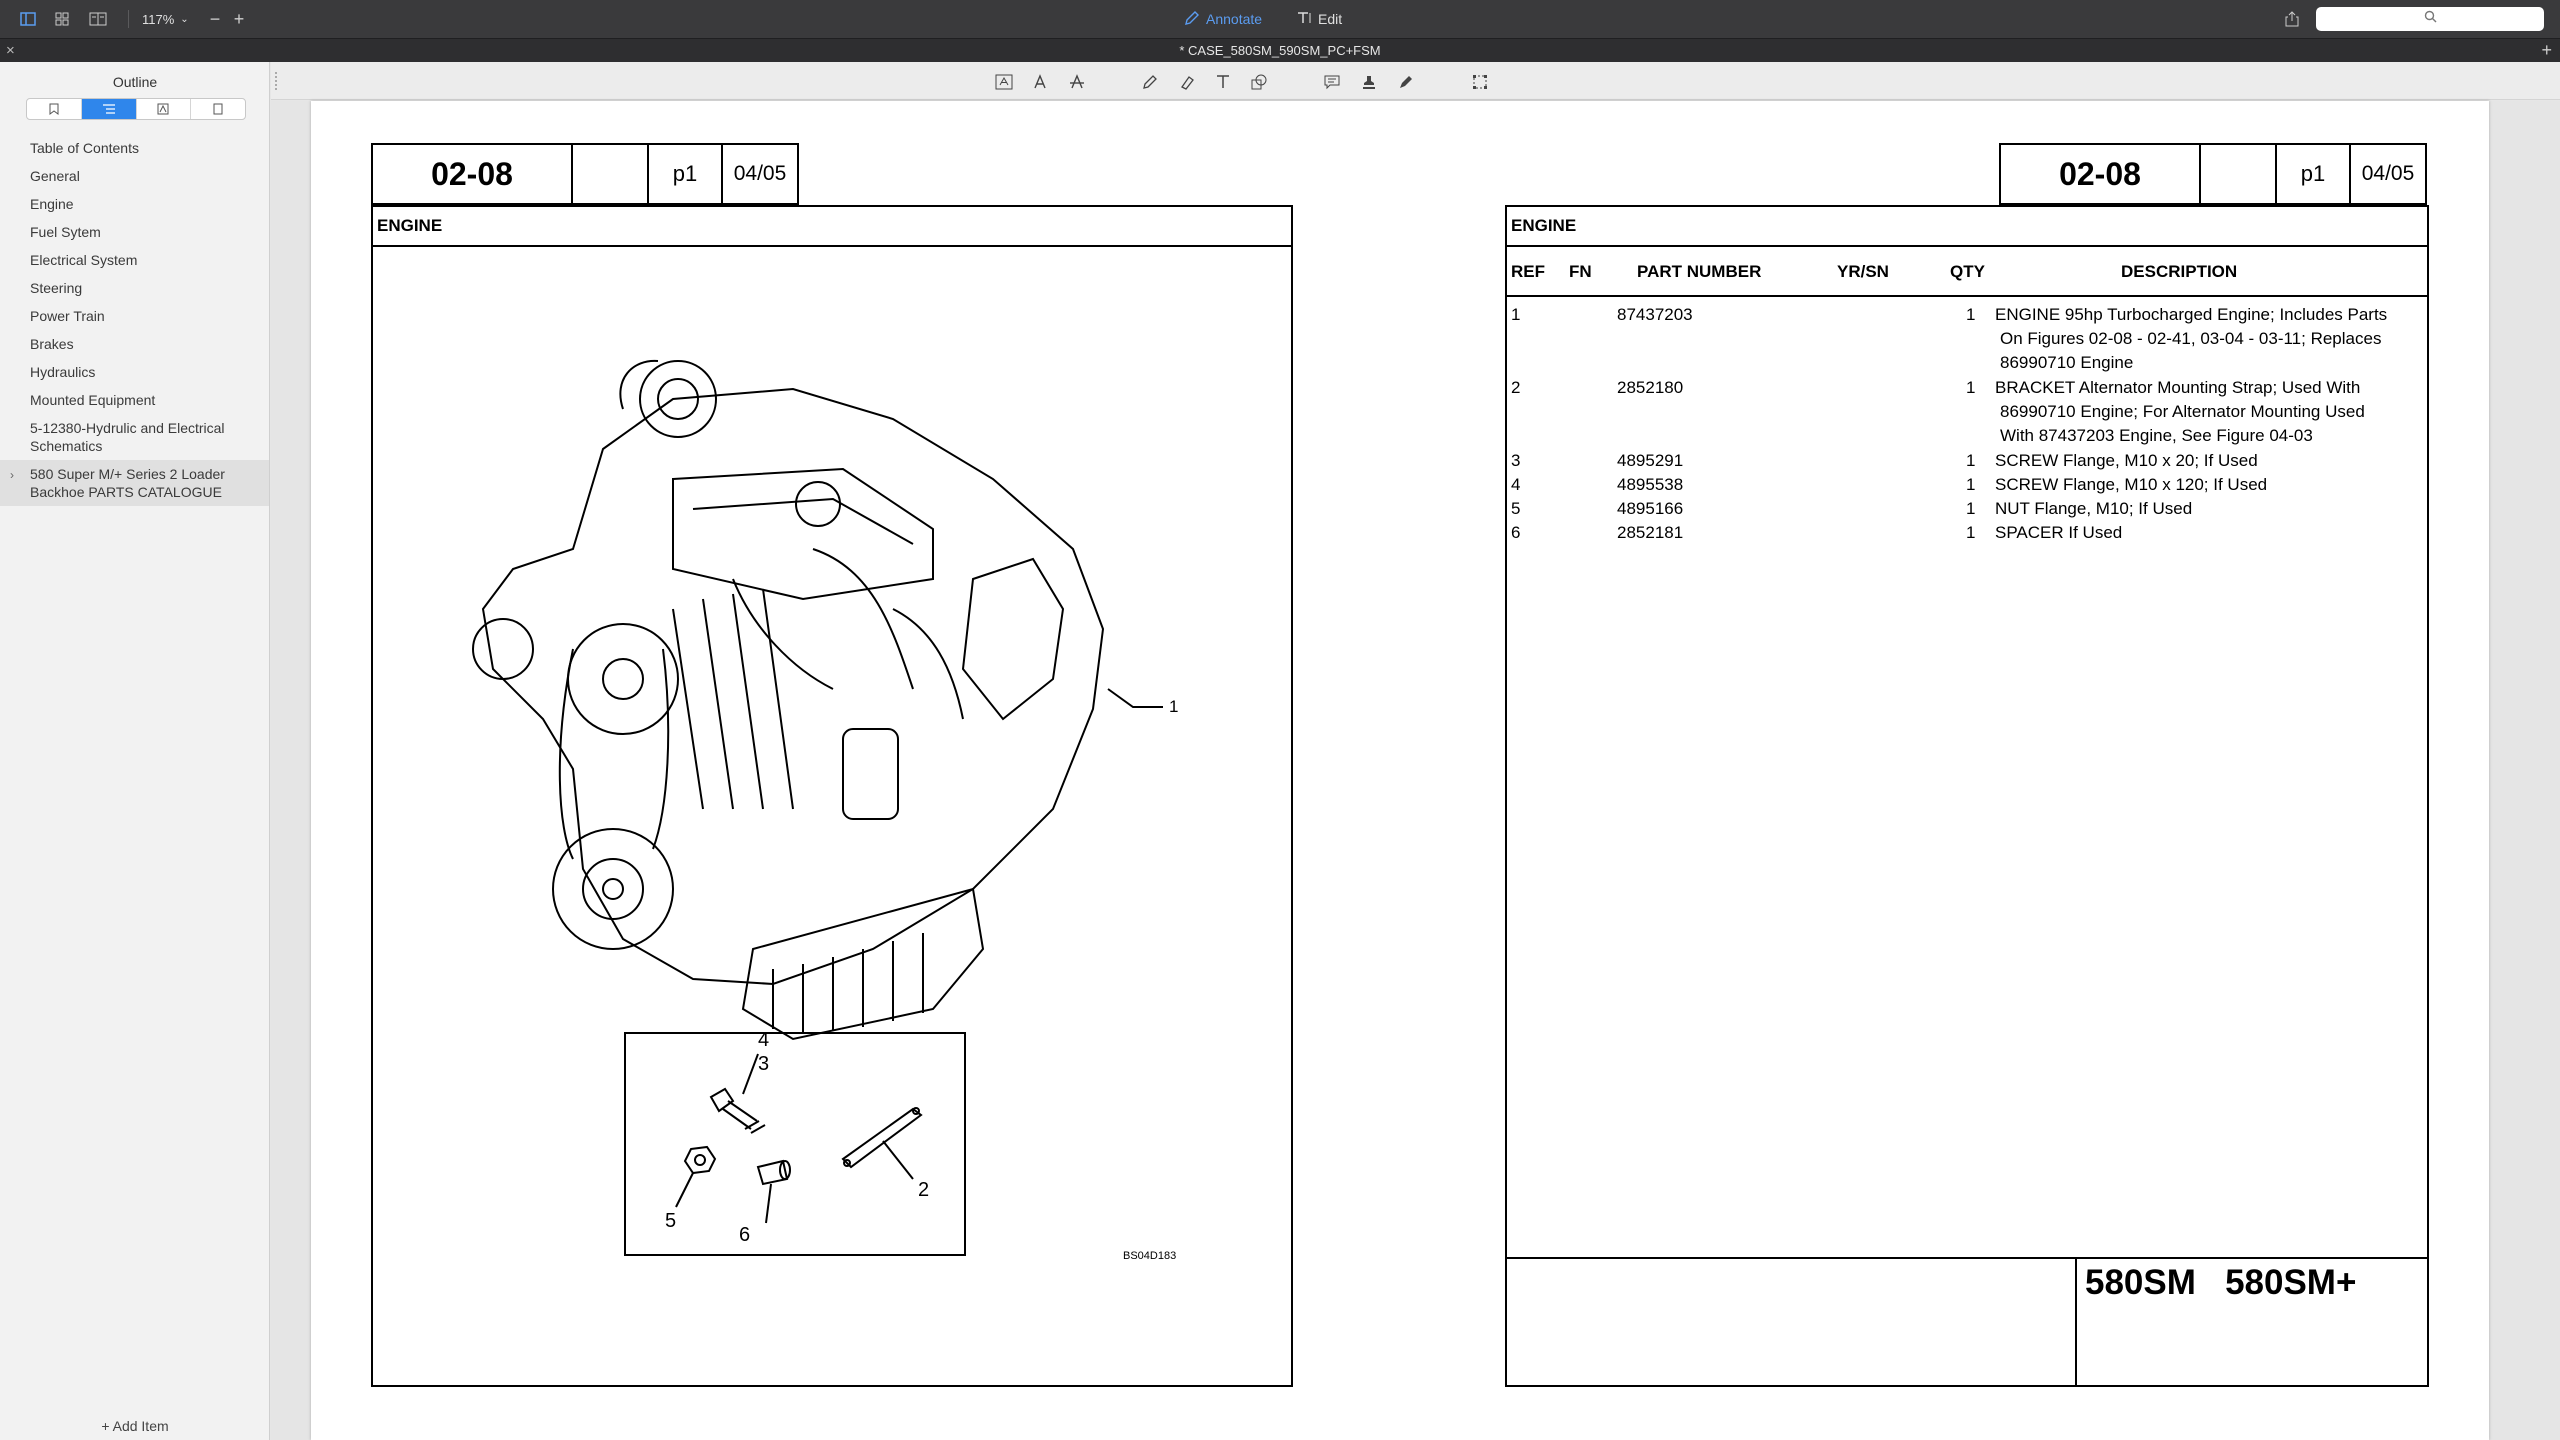 The width and height of the screenshot is (2560, 1440). What do you see at coordinates (2292, 19) in the screenshot?
I see `share-icon` at bounding box center [2292, 19].